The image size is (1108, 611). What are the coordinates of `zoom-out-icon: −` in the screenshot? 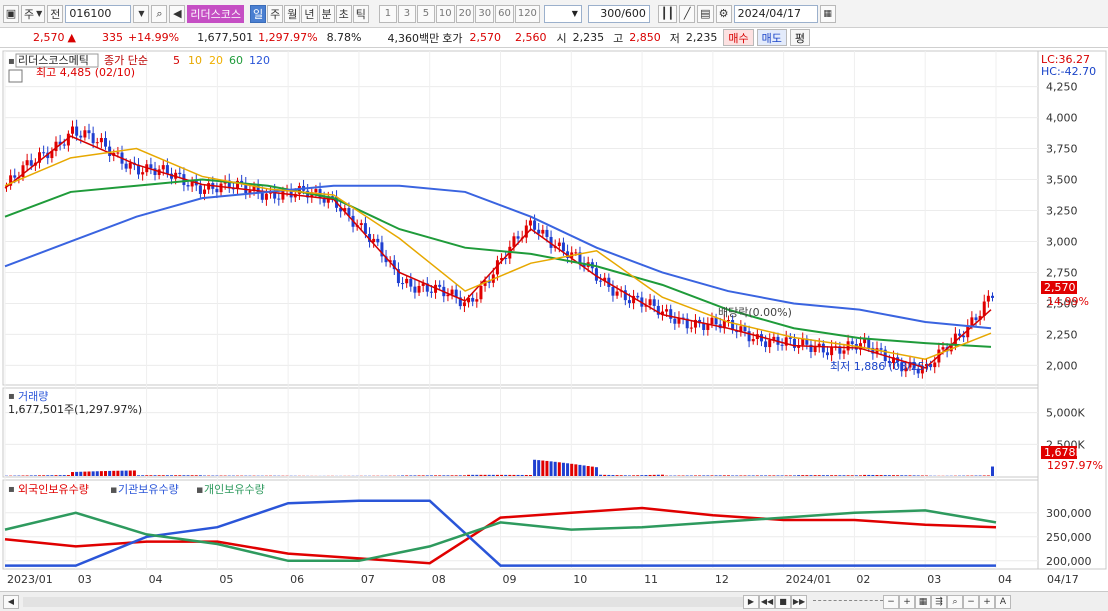 It's located at (891, 601).